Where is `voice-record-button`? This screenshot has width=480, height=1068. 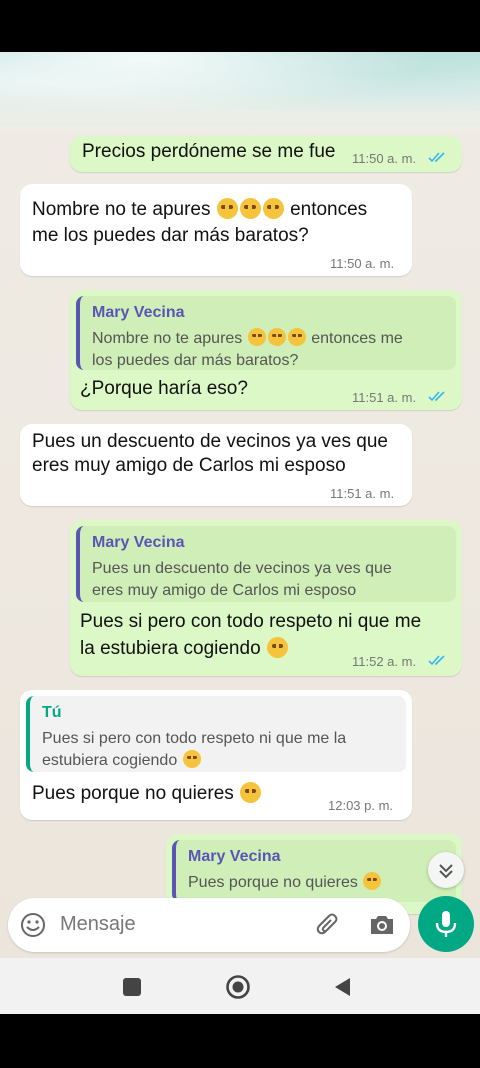 voice-record-button is located at coordinates (446, 924).